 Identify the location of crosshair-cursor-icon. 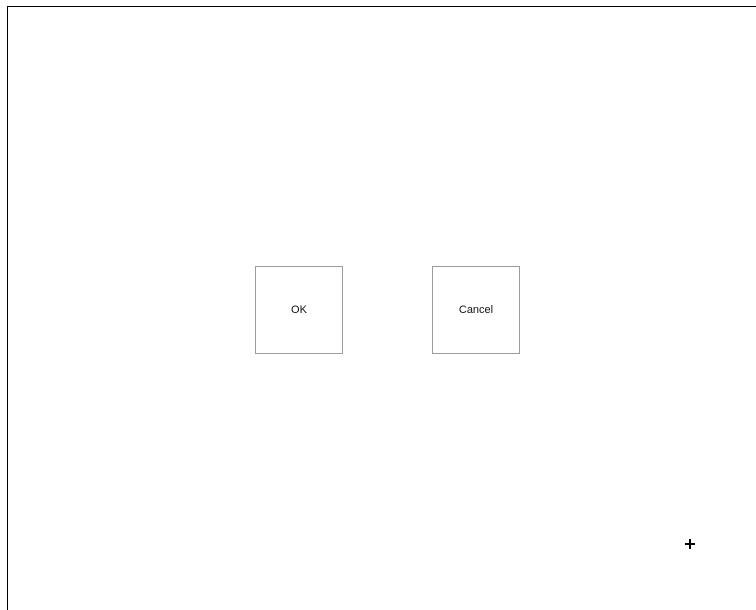
(690, 544).